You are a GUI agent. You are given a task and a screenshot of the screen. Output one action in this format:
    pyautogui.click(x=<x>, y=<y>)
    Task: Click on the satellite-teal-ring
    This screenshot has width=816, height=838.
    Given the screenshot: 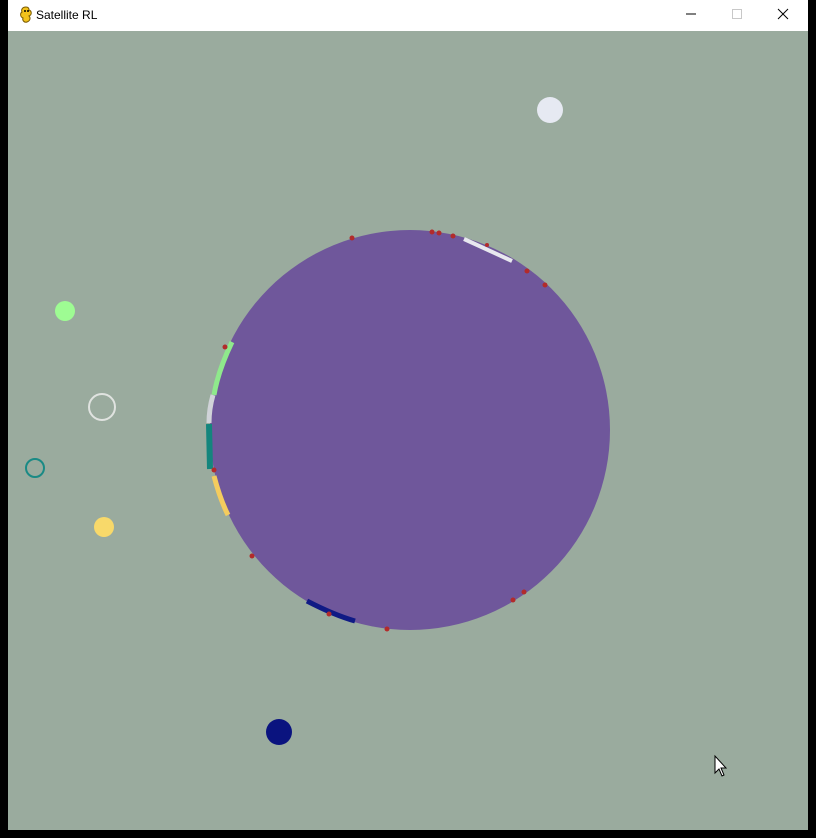 What is the action you would take?
    pyautogui.click(x=35, y=468)
    